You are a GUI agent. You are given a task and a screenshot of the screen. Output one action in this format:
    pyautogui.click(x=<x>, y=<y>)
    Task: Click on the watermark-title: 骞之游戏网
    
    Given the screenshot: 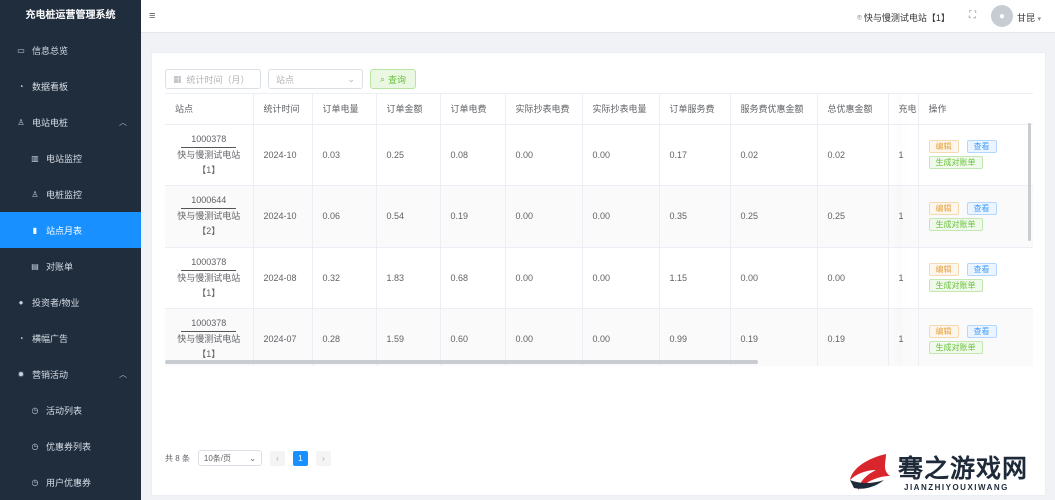 What is the action you would take?
    pyautogui.click(x=963, y=468)
    